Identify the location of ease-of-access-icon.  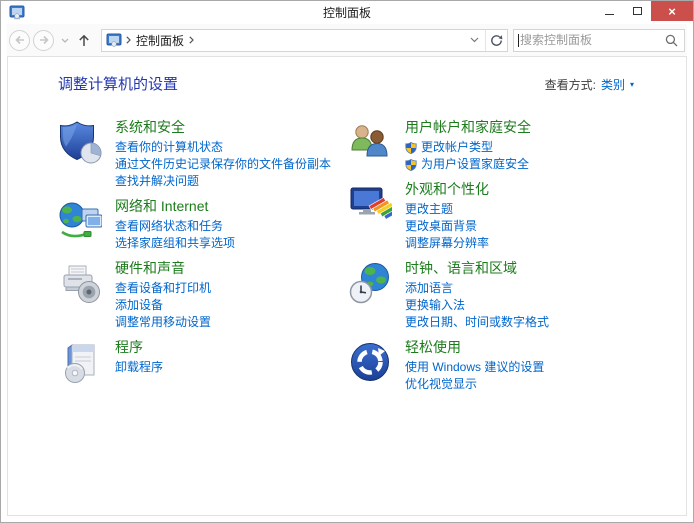
(370, 362).